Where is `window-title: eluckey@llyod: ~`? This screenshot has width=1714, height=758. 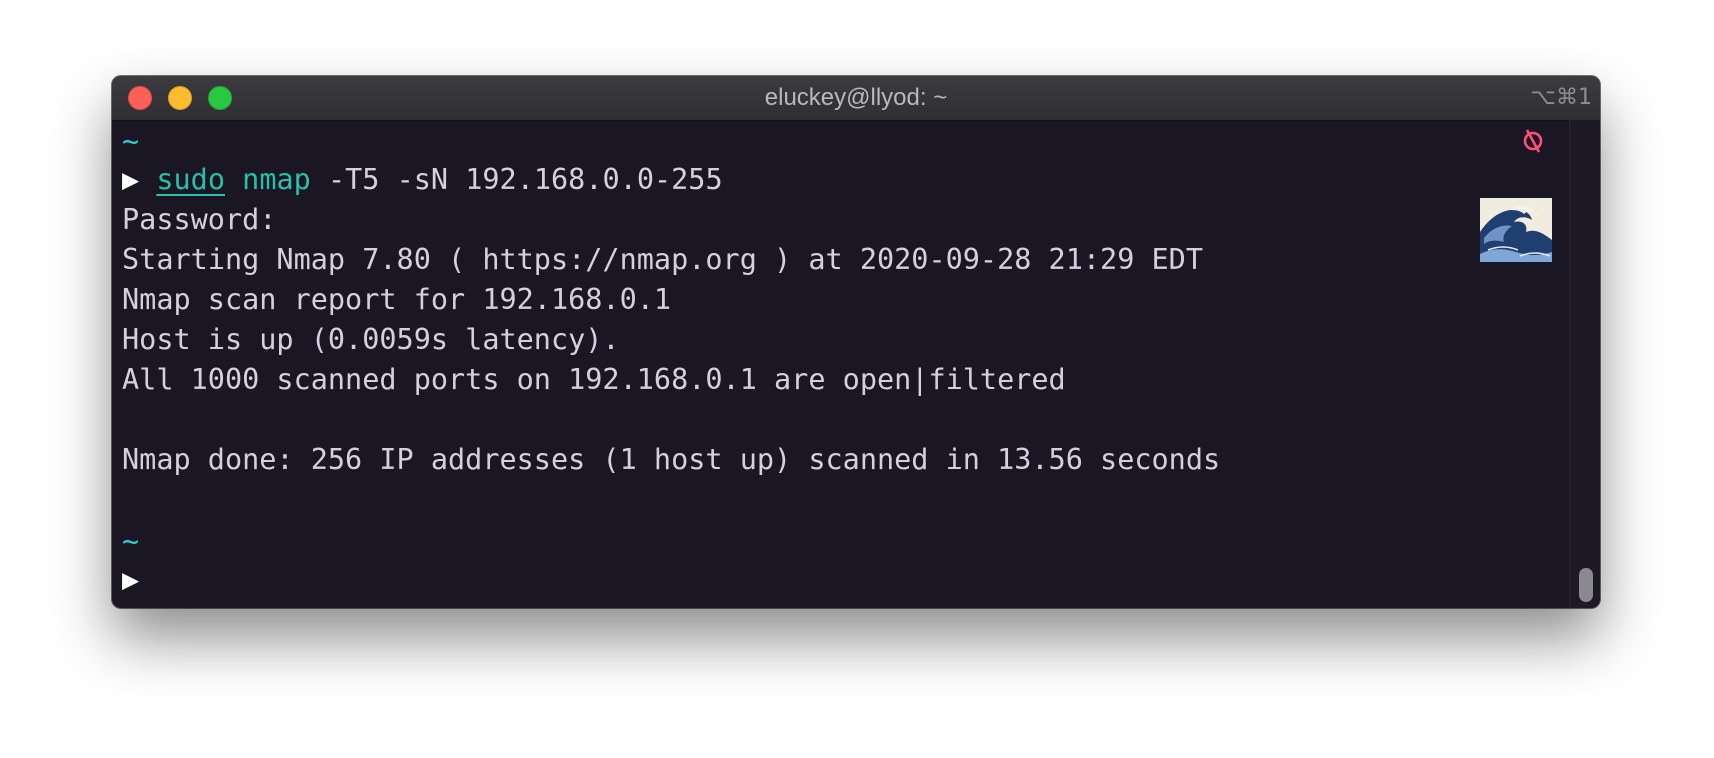
window-title: eluckey@llyod: ~ is located at coordinates (856, 97).